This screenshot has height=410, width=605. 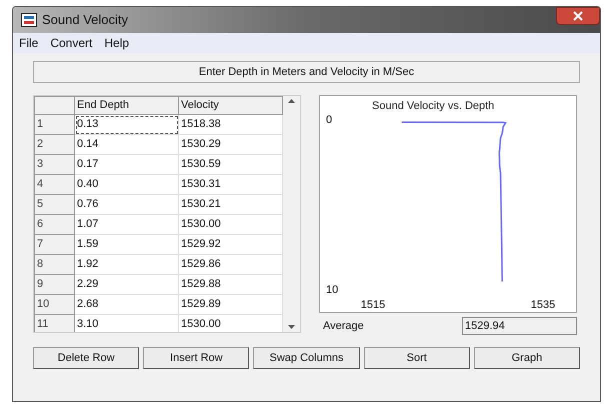 What do you see at coordinates (343, 326) in the screenshot?
I see `average-label: Average` at bounding box center [343, 326].